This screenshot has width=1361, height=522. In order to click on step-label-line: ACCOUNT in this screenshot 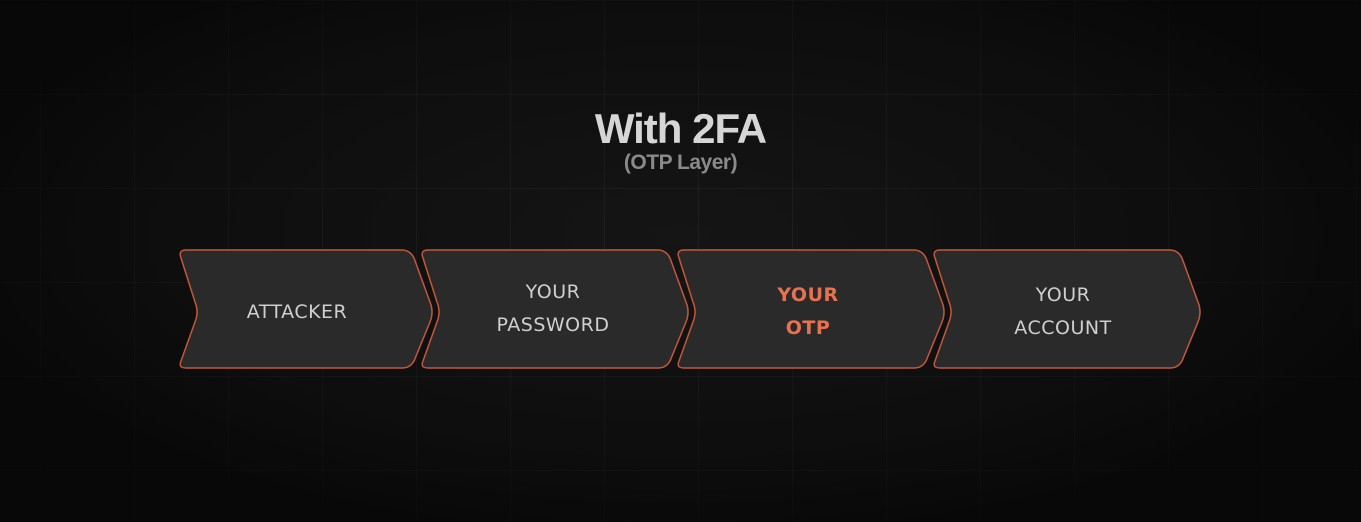, I will do `click(1063, 328)`.